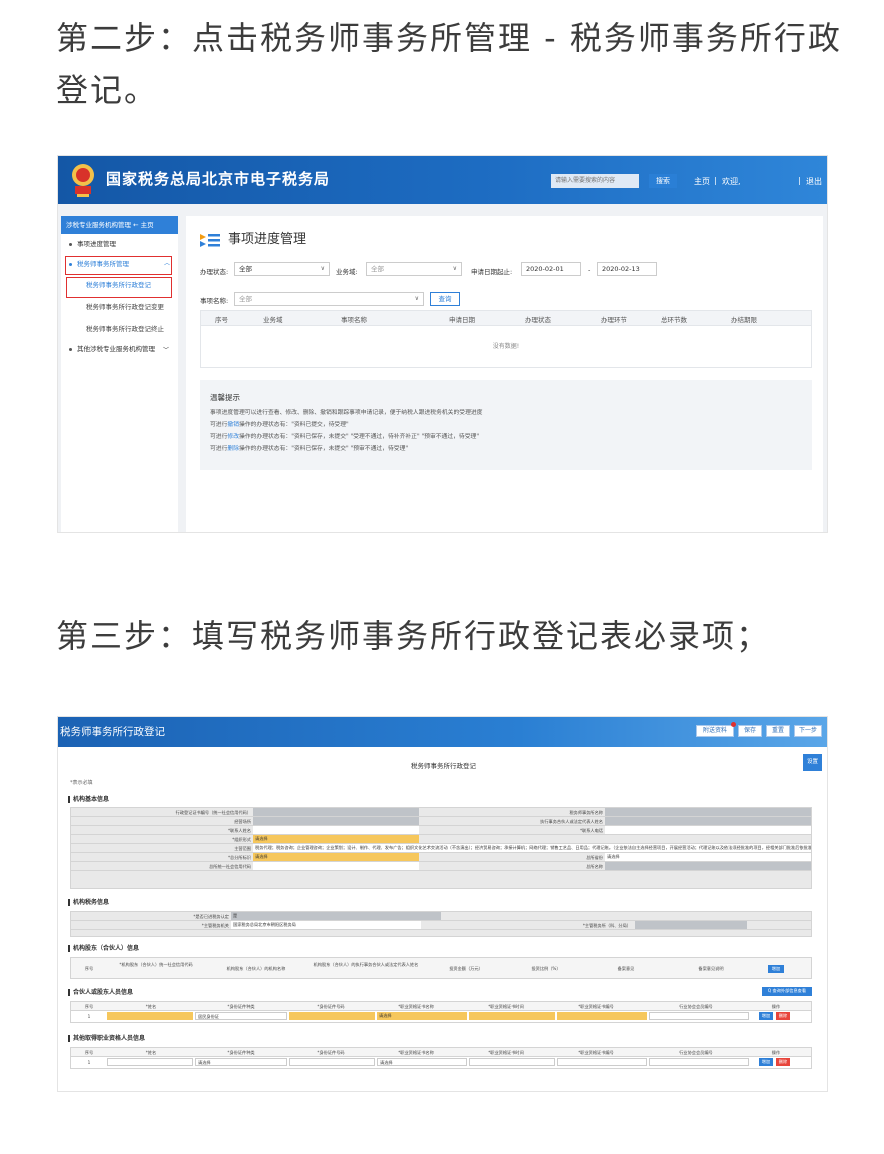  Describe the element at coordinates (273, 319) in the screenshot. I see `column-header: 业务域` at that location.